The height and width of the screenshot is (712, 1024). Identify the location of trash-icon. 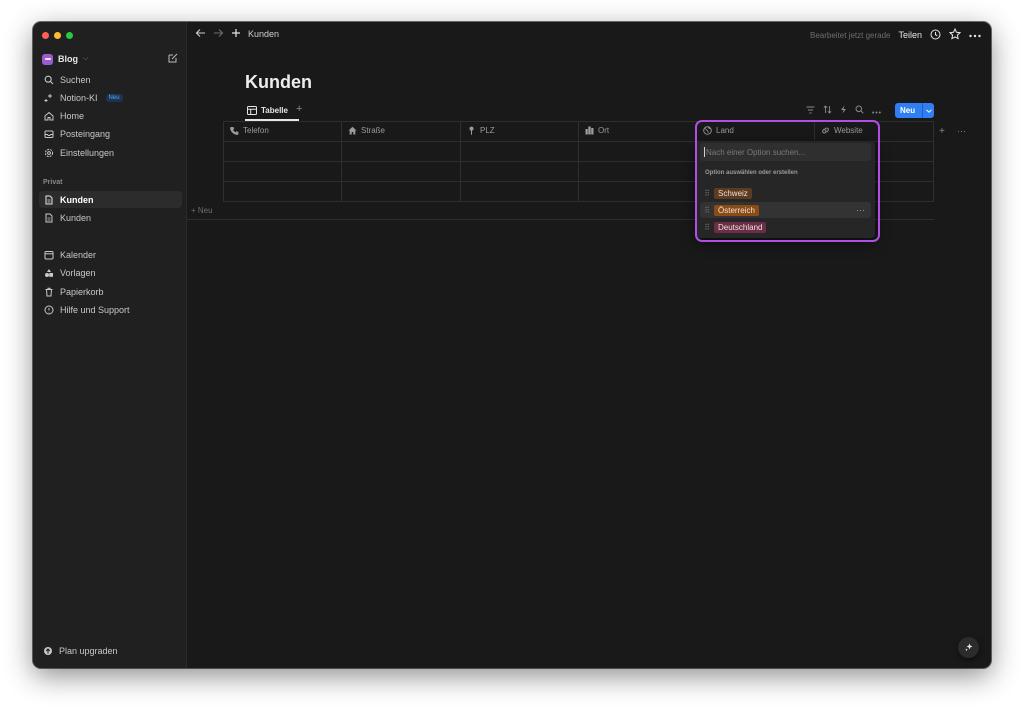
(49, 292).